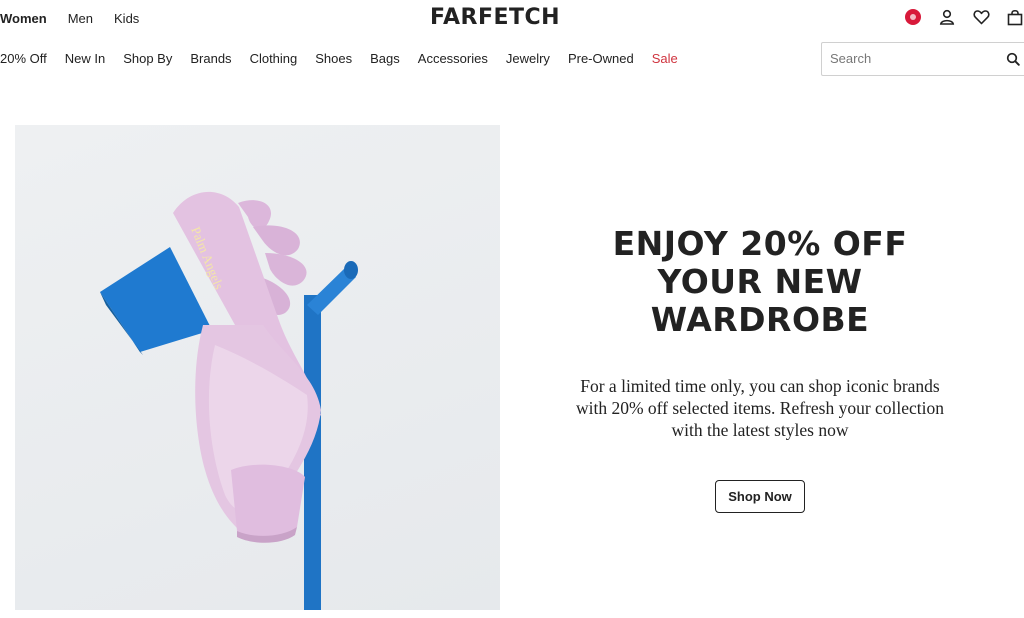  Describe the element at coordinates (760, 319) in the screenshot. I see `hero-headline-line-3: WARDROBE` at that location.